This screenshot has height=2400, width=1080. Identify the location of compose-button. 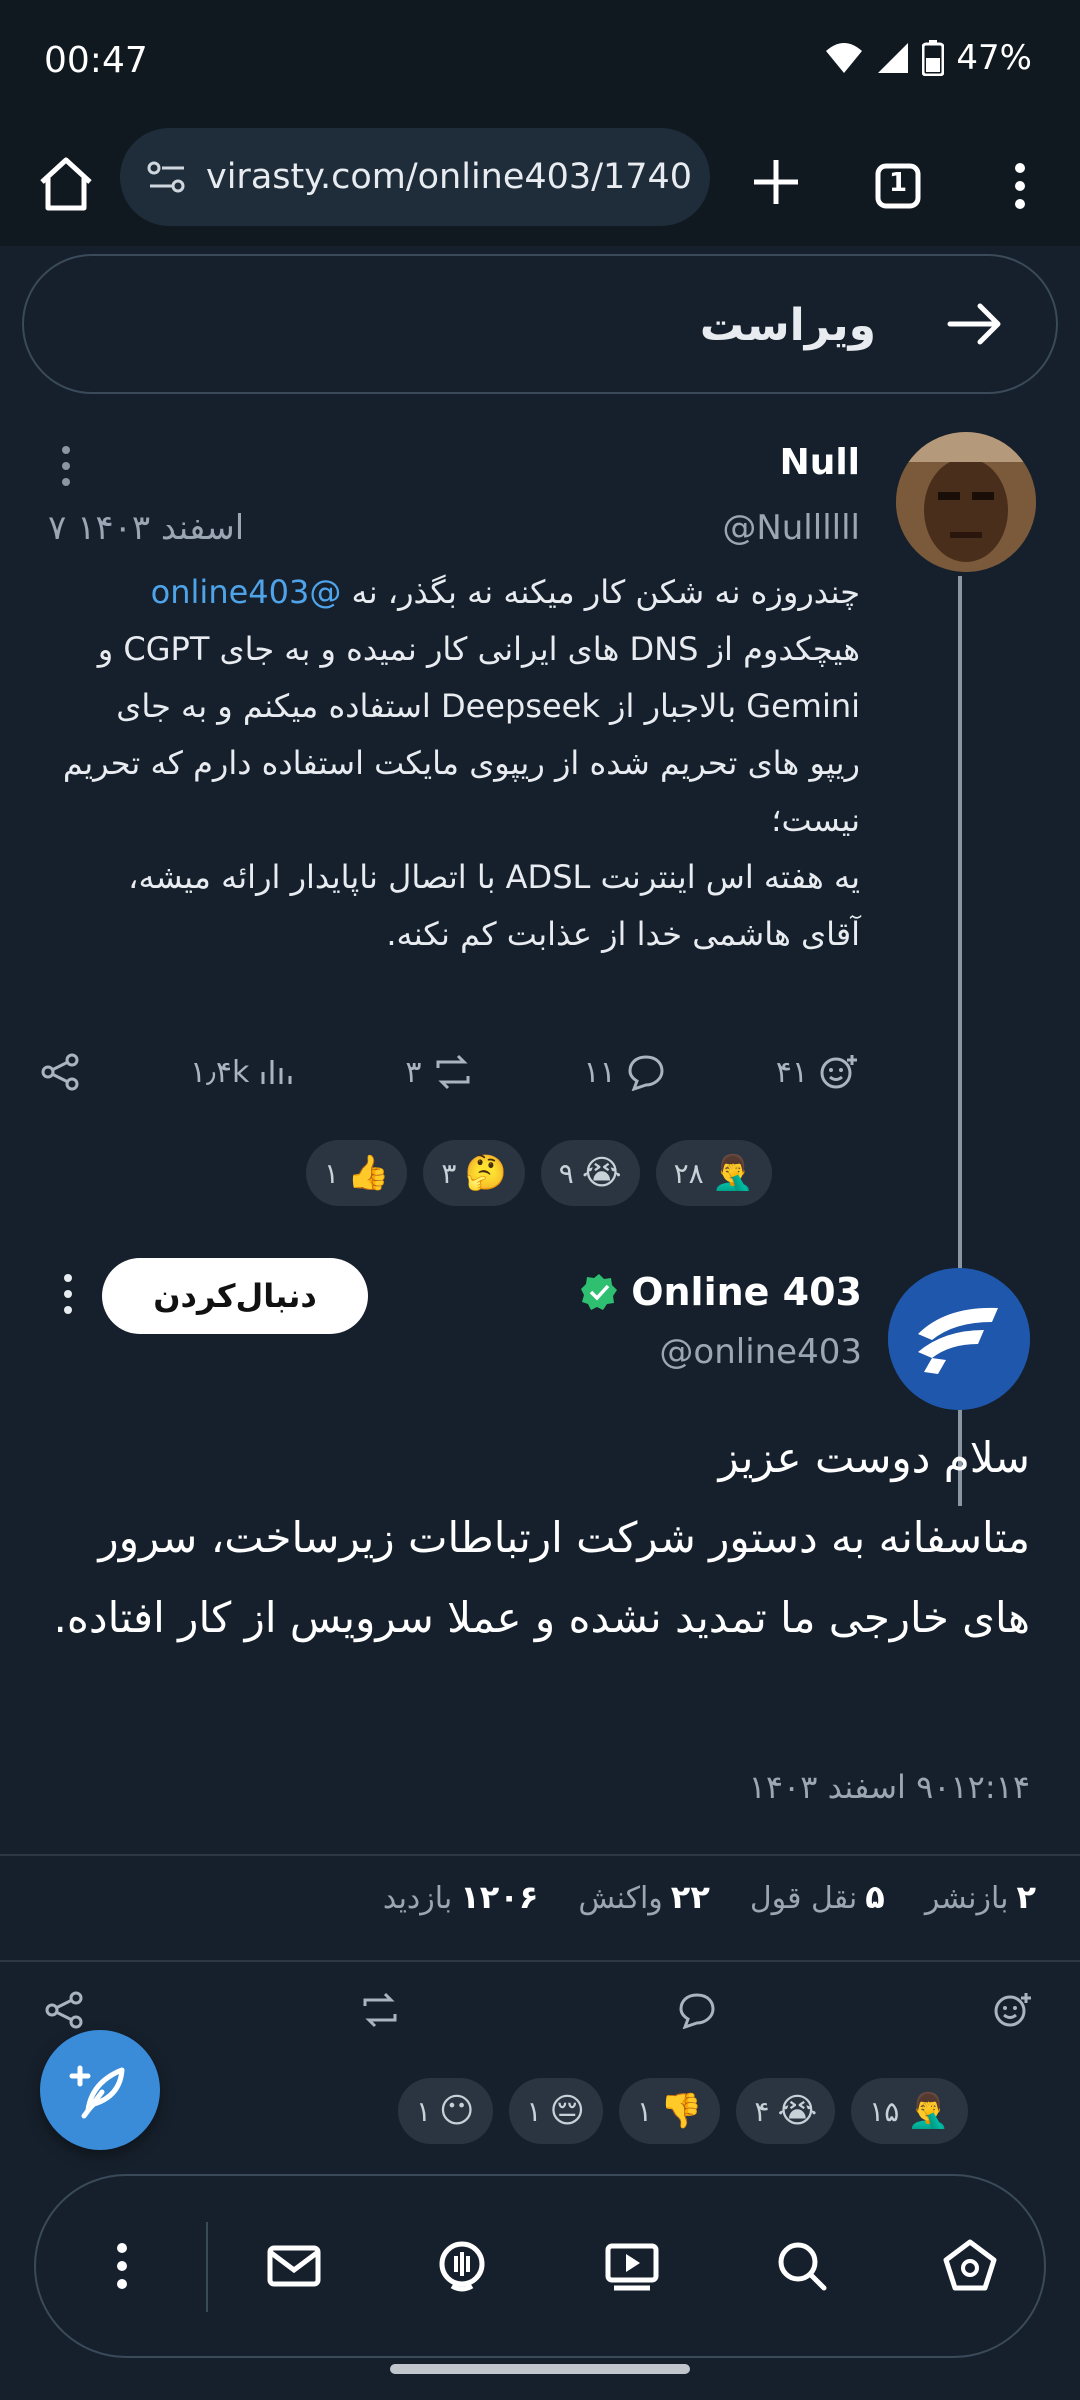
(100, 2090).